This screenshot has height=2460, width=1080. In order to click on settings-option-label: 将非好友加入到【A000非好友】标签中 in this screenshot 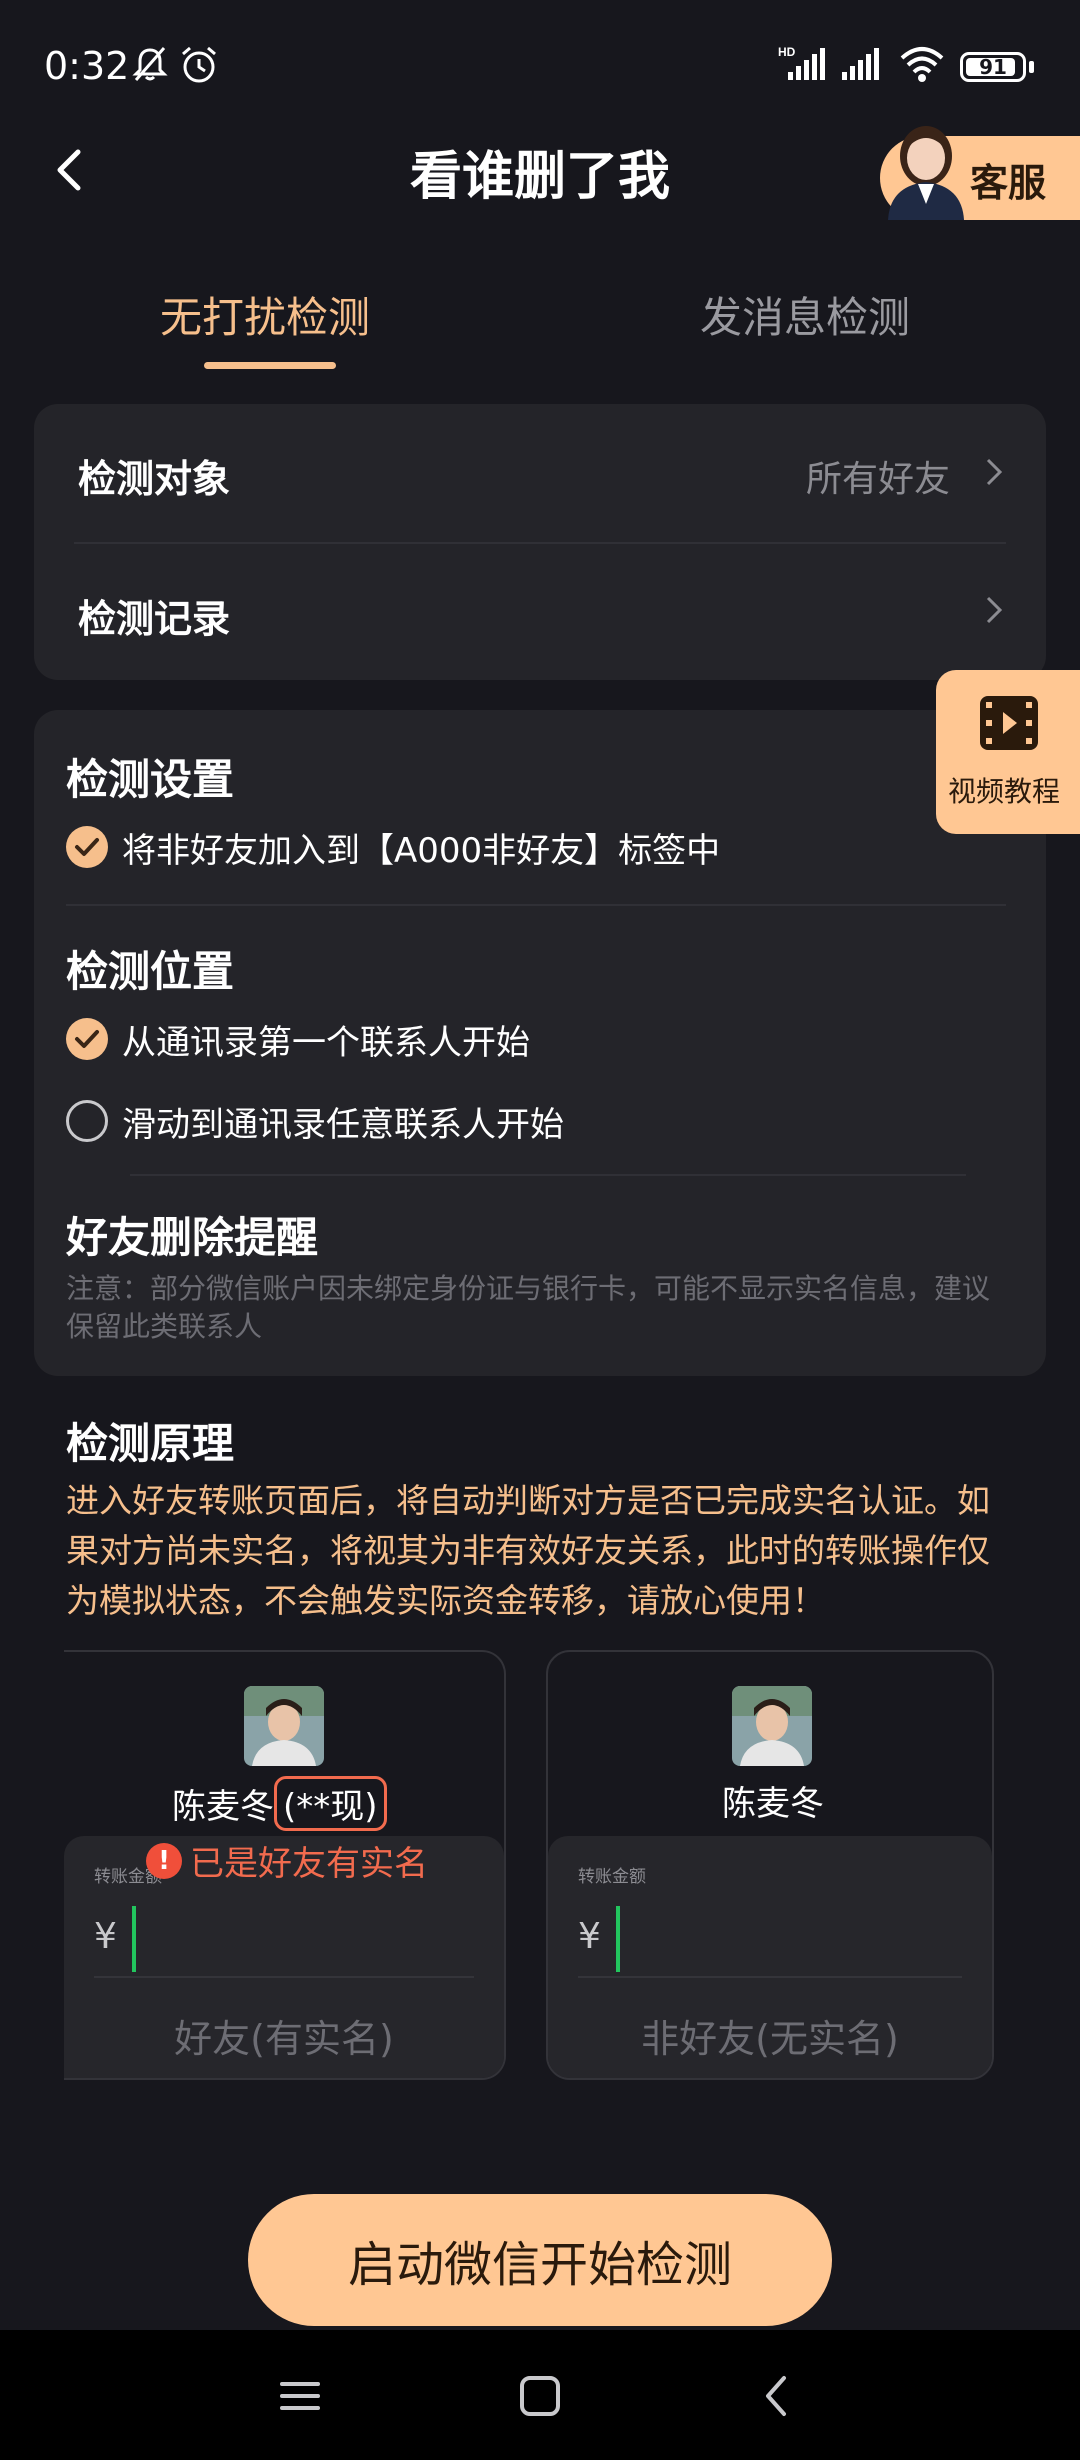, I will do `click(421, 850)`.